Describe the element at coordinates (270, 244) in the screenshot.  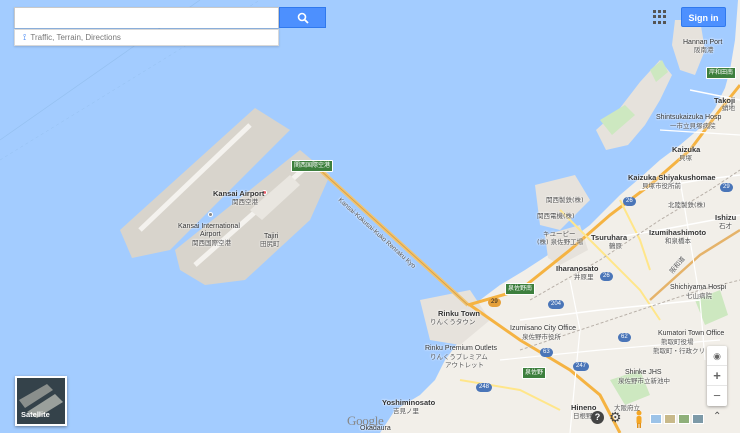
I see `label-tajiri-jp: 田尻町` at that location.